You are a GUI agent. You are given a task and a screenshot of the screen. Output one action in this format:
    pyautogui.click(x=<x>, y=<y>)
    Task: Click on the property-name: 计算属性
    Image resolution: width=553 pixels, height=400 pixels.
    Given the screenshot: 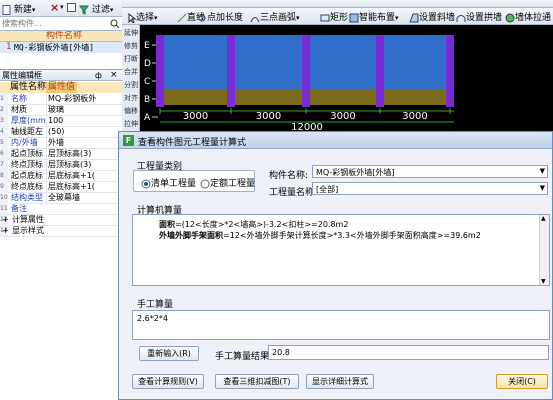 What is the action you would take?
    pyautogui.click(x=28, y=219)
    